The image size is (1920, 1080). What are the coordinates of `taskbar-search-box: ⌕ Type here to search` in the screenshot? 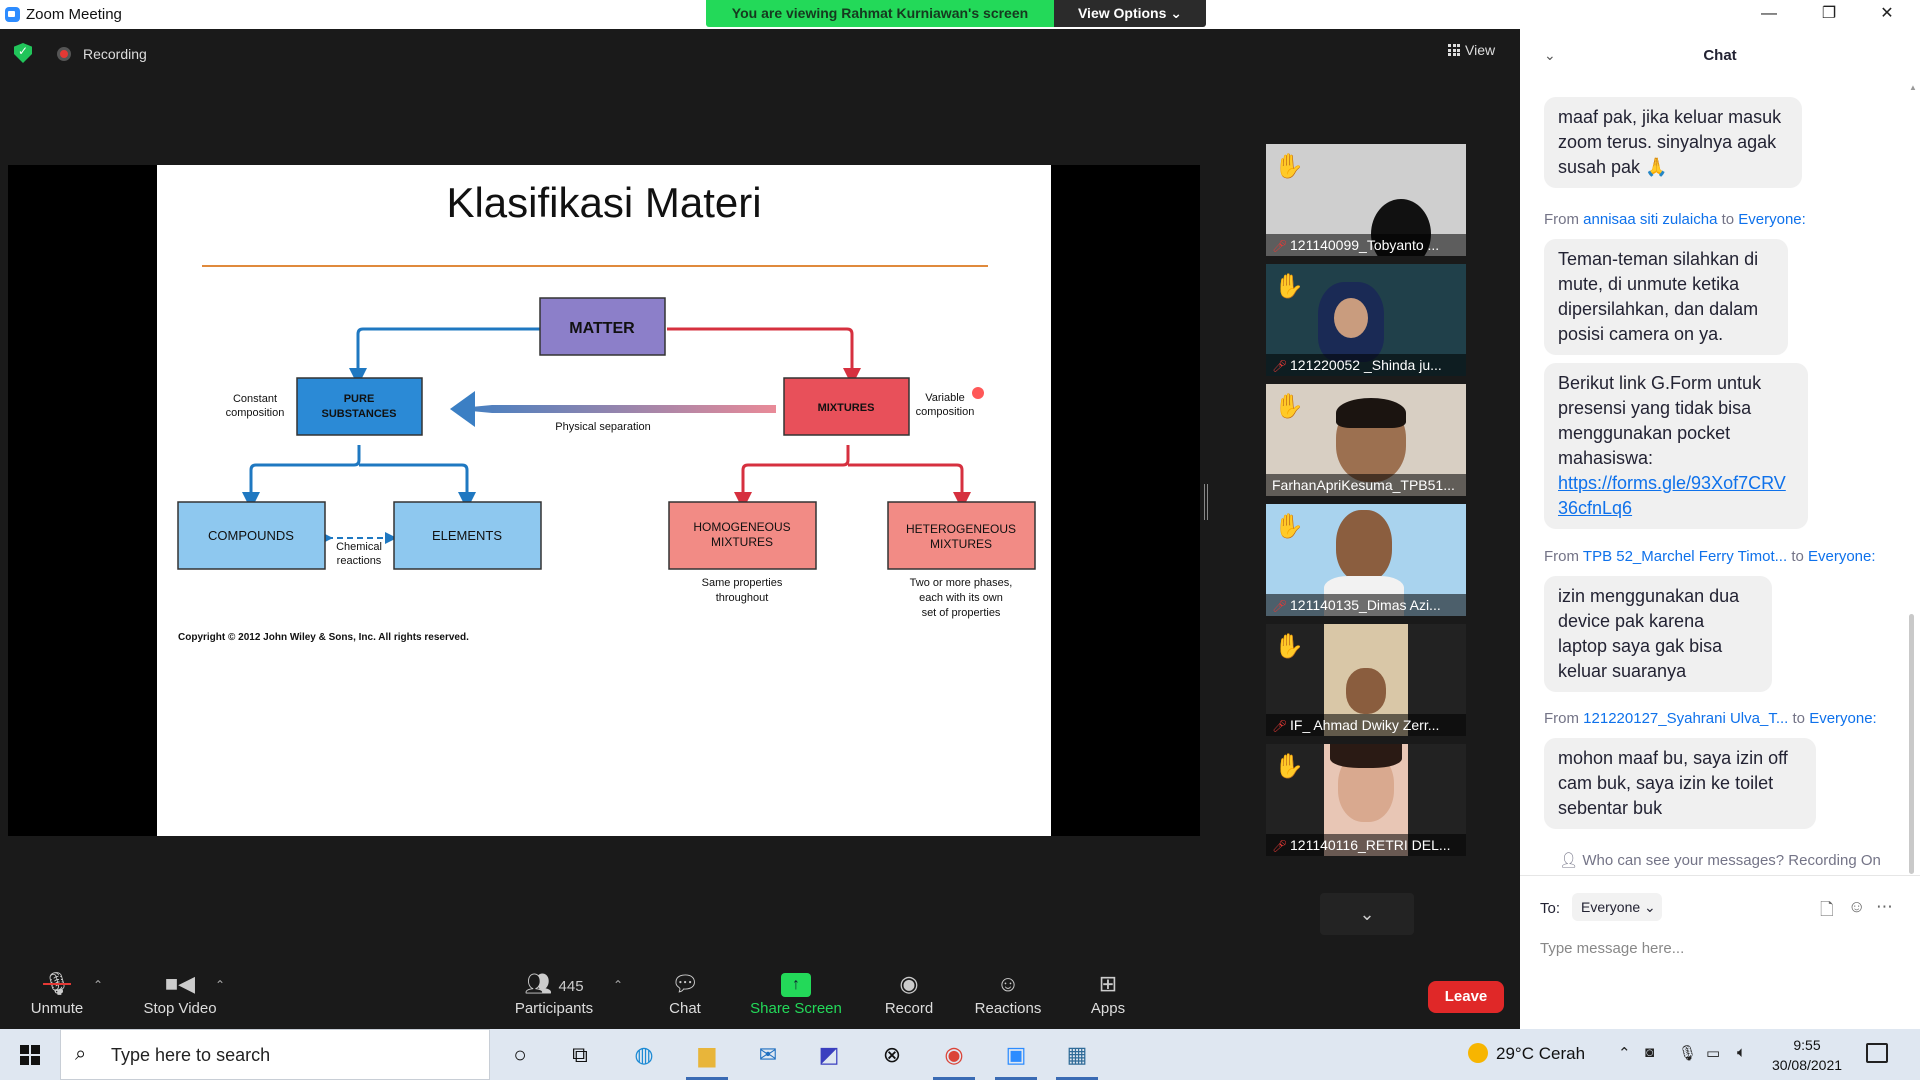 It's located at (275, 1054).